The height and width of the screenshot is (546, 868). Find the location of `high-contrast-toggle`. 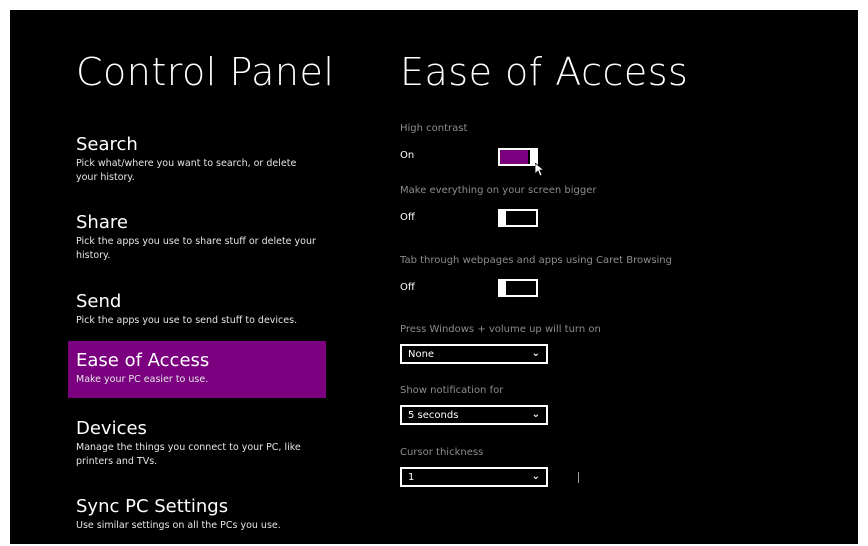

high-contrast-toggle is located at coordinates (518, 157).